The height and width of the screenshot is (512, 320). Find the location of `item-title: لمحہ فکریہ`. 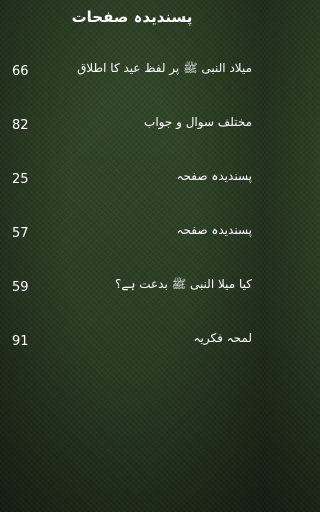

item-title: لمحہ فکریہ is located at coordinates (222, 338).